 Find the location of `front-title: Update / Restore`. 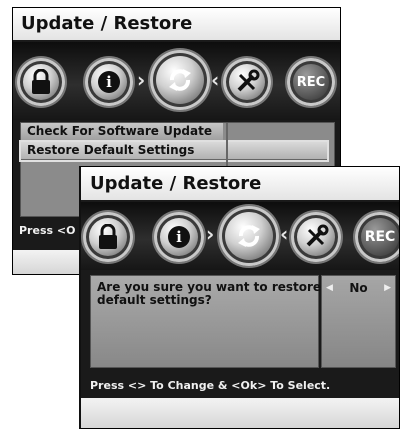

front-title: Update / Restore is located at coordinates (240, 183).